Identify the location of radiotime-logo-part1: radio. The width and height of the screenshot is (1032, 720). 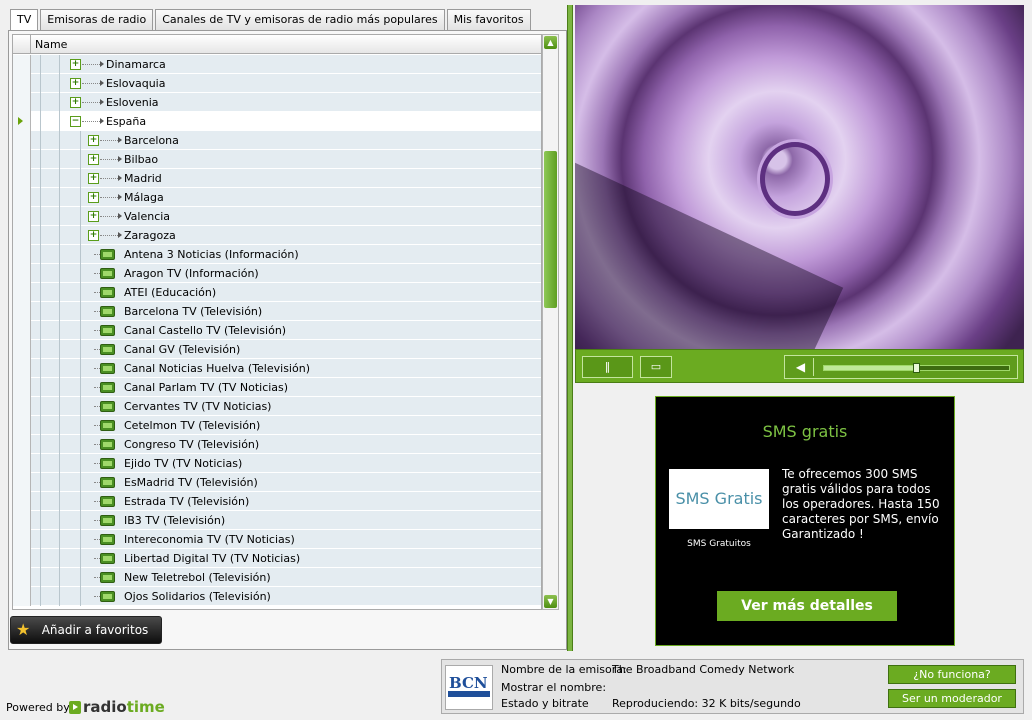
(105, 707).